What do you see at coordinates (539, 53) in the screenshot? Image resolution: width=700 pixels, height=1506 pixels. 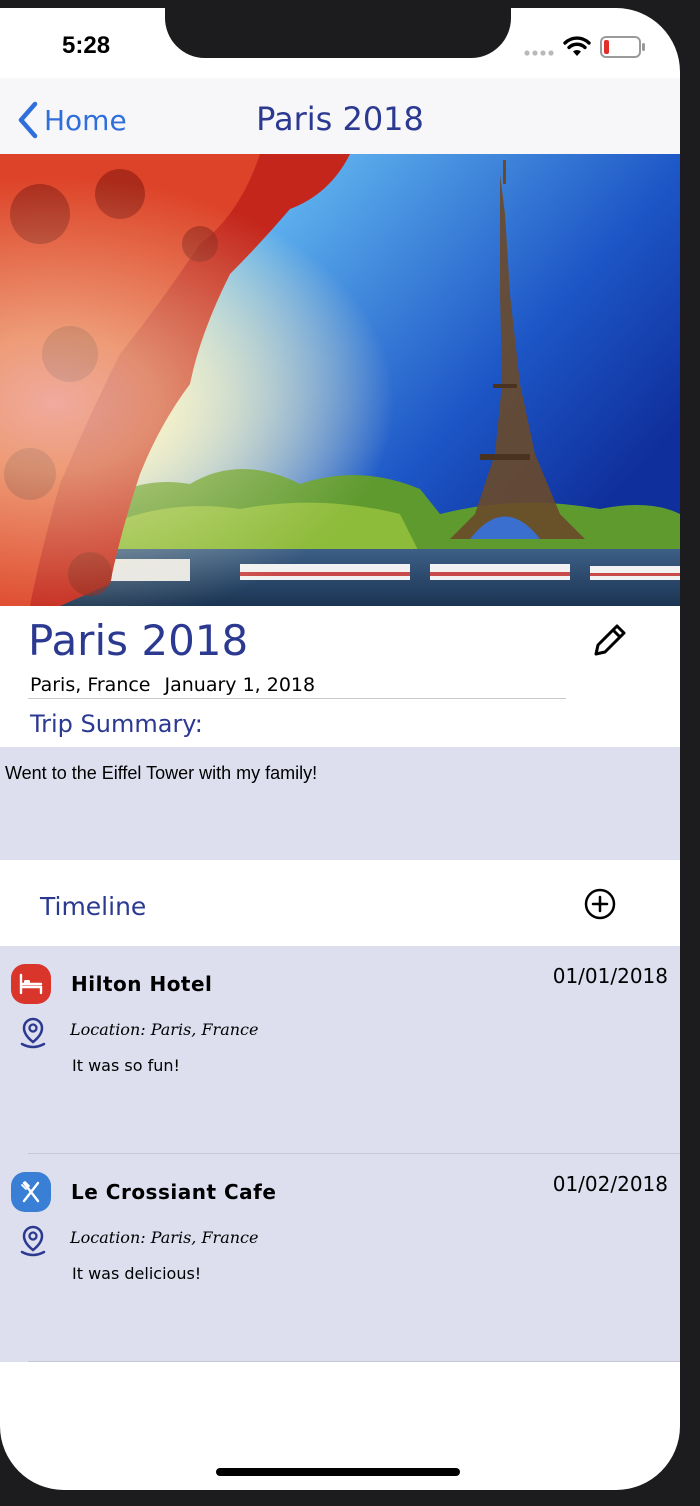 I see `signal-icon` at bounding box center [539, 53].